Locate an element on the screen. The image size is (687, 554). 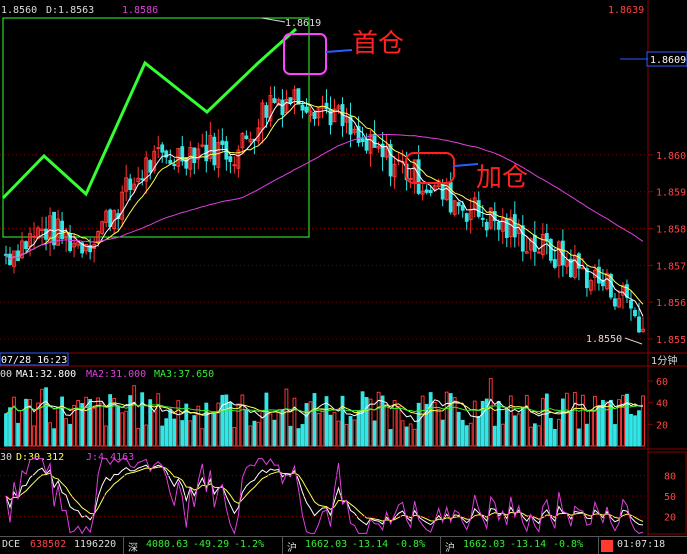
exchange-code: DCE is located at coordinates (11, 544).